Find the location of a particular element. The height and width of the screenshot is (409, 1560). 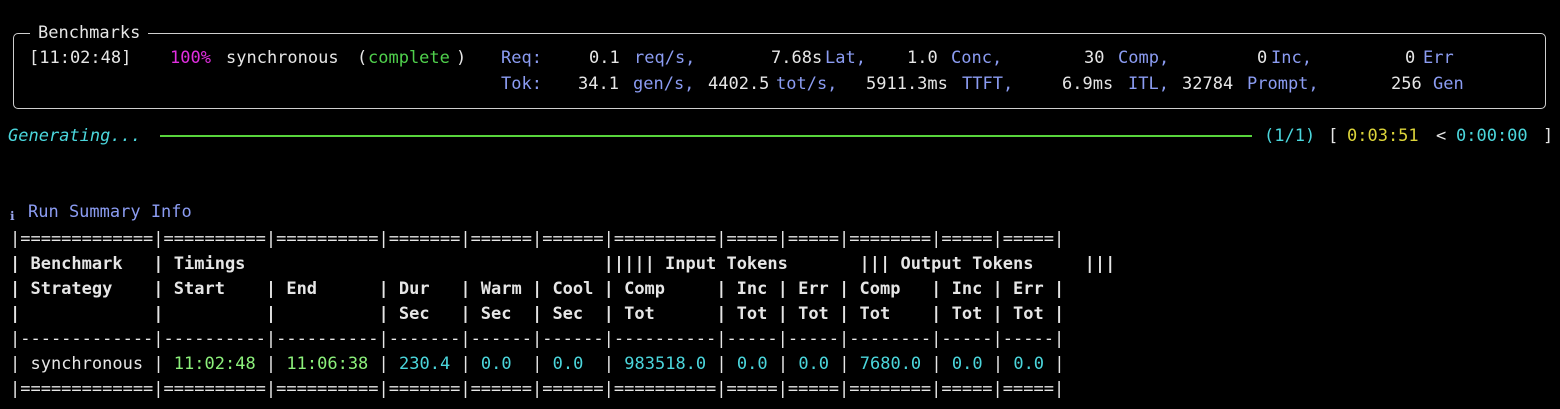

total-rate-unit: tot/s, is located at coordinates (807, 84).